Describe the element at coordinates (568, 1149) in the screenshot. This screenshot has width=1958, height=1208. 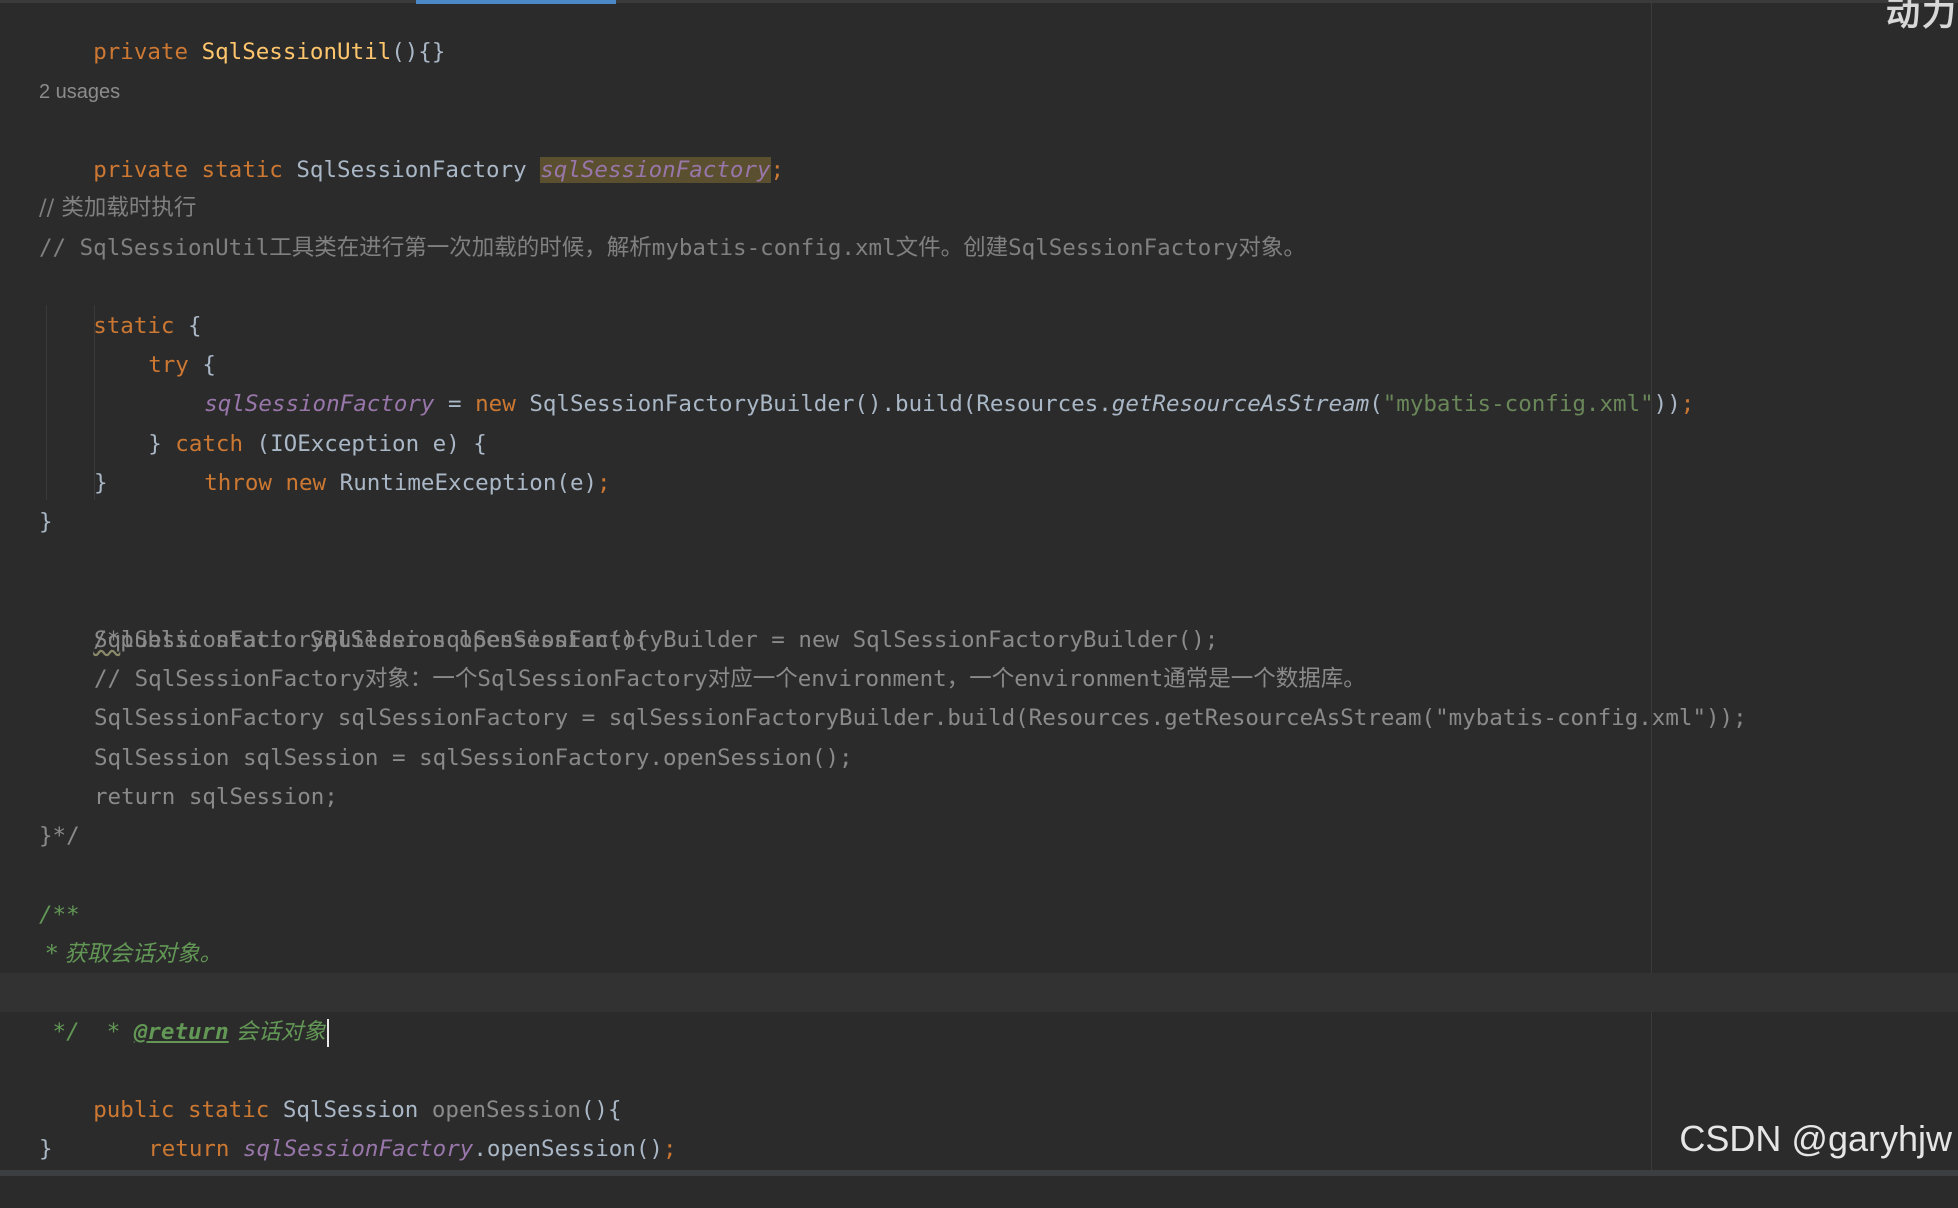
I see `code-text: .openSession()` at that location.